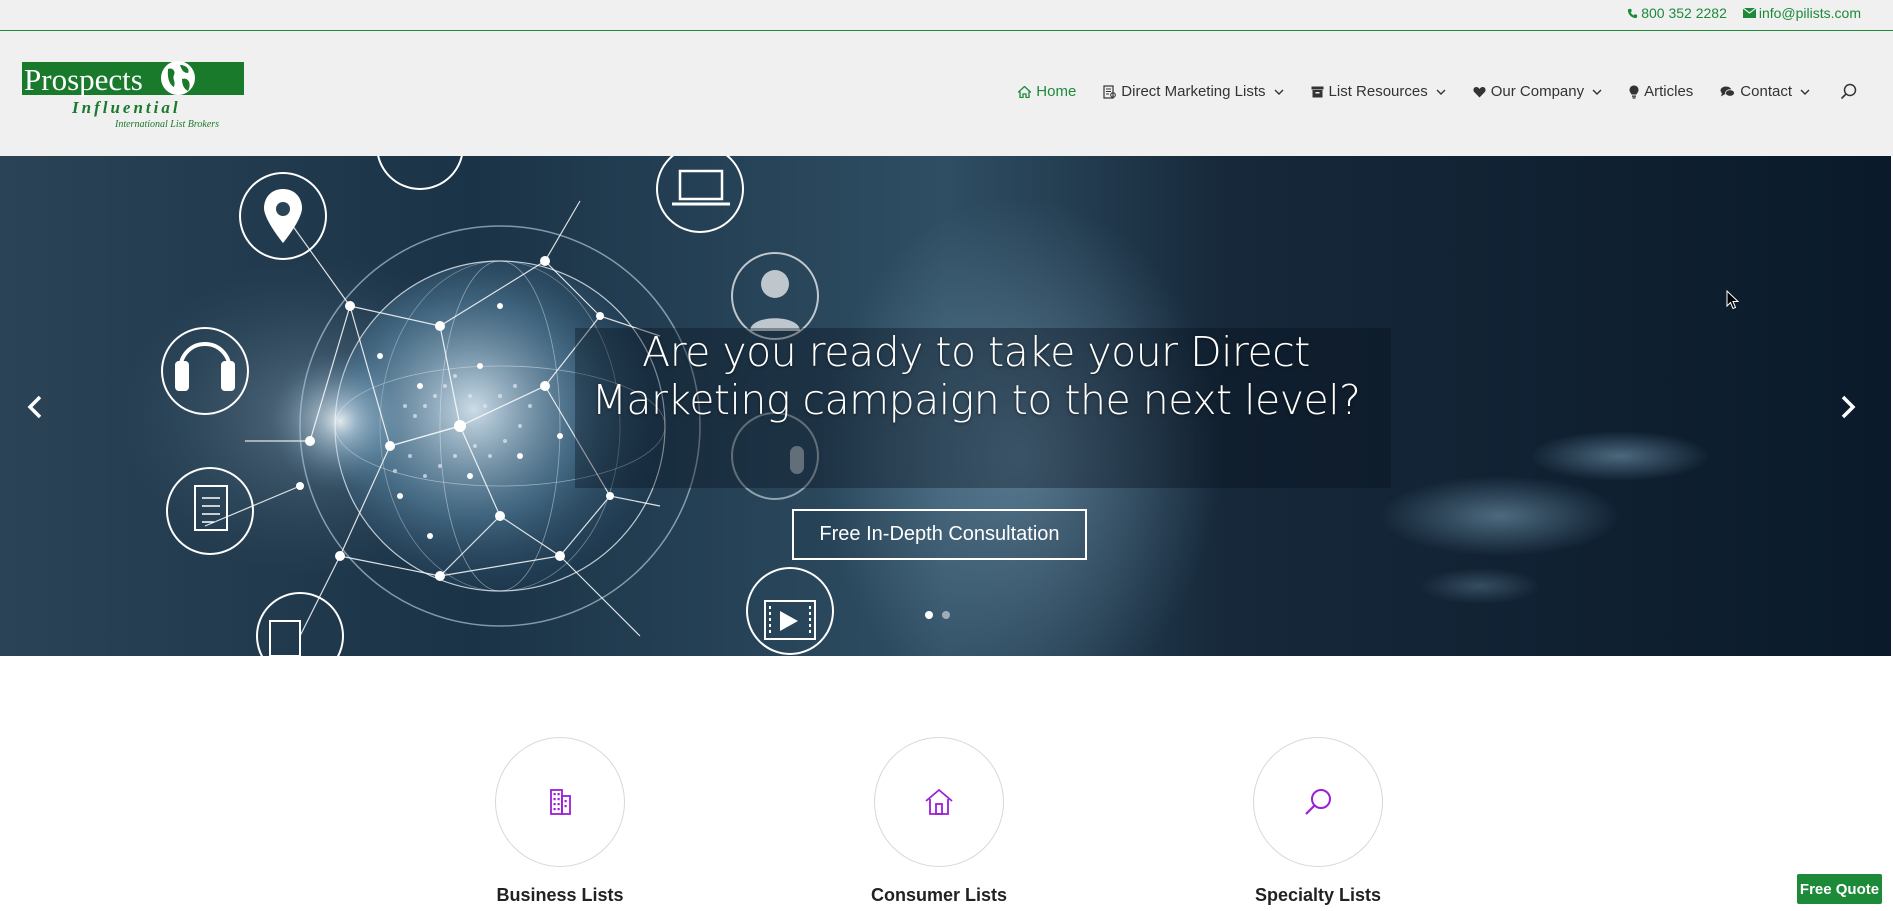 Image resolution: width=1893 pixels, height=911 pixels. What do you see at coordinates (1749, 13) in the screenshot?
I see `envelope-icon` at bounding box center [1749, 13].